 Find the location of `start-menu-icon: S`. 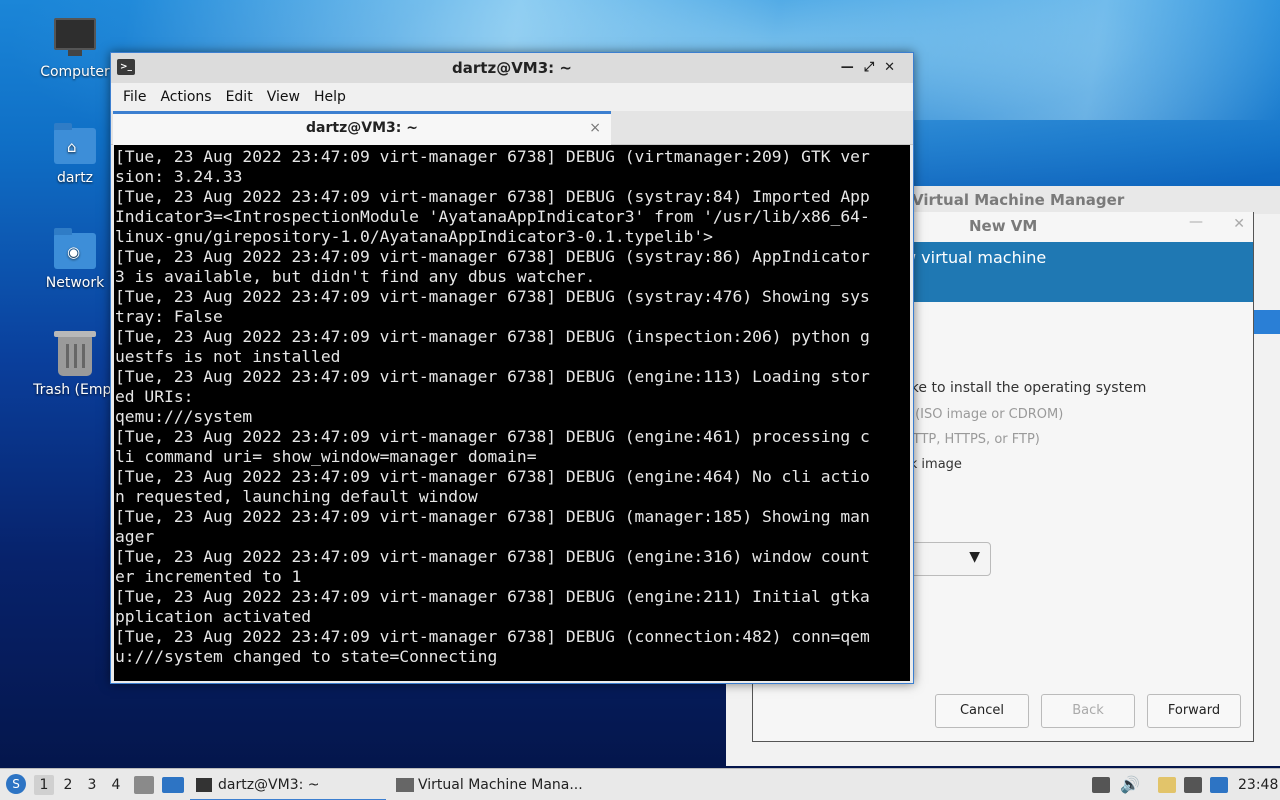

start-menu-icon: S is located at coordinates (16, 784).